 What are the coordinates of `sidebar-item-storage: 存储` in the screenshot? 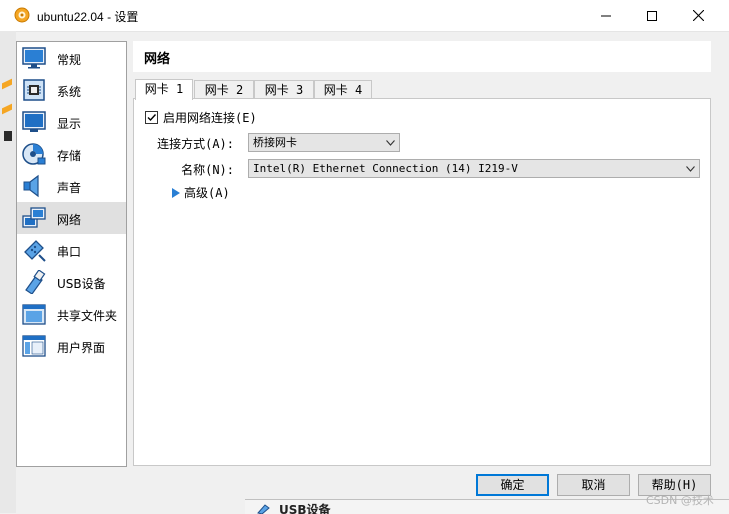 It's located at (71, 154).